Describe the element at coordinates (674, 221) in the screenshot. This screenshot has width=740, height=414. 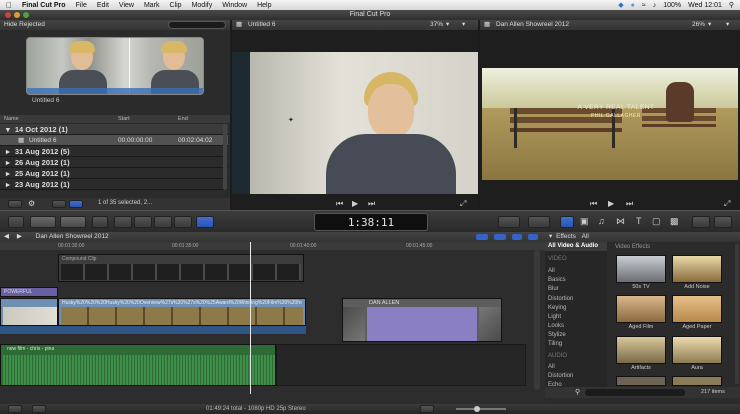
I see `themes-browser-icon: ▩` at that location.